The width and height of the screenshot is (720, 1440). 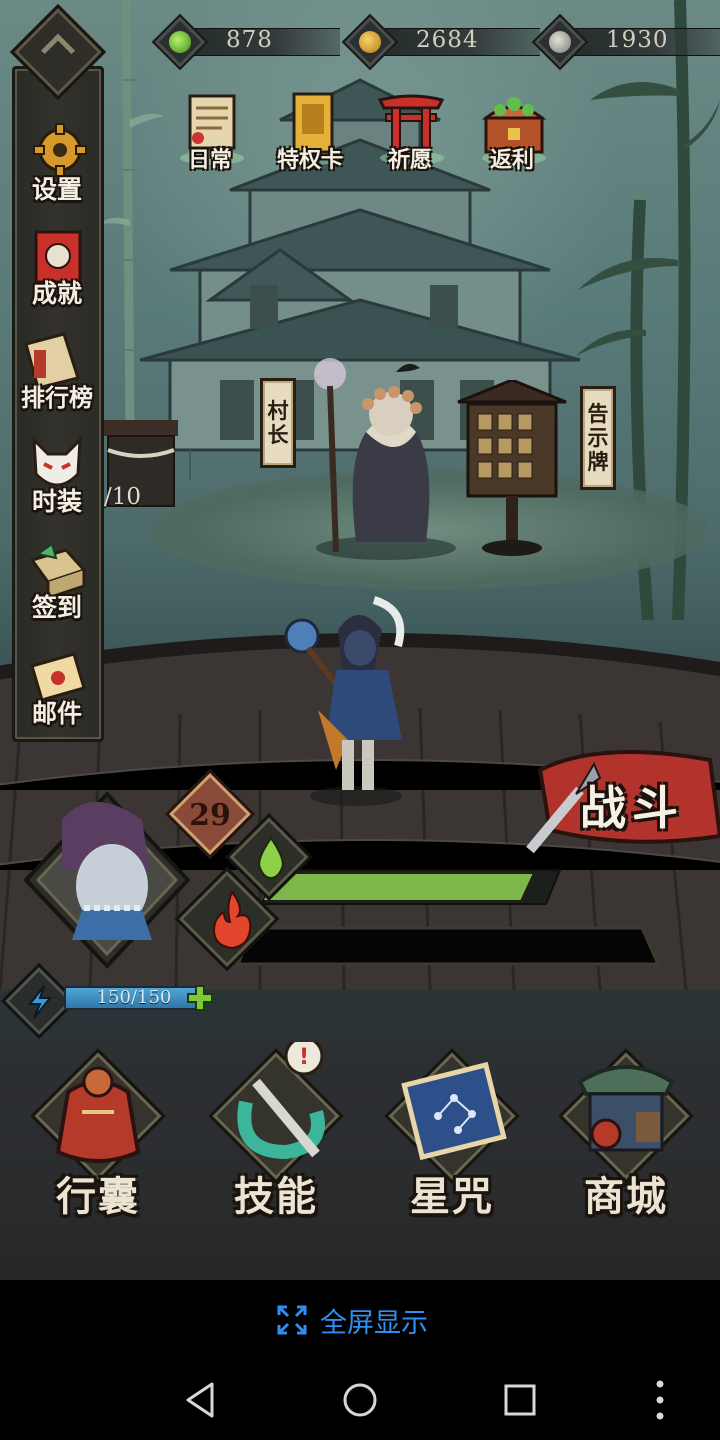 I want to click on health-bar, so click(x=448, y=946).